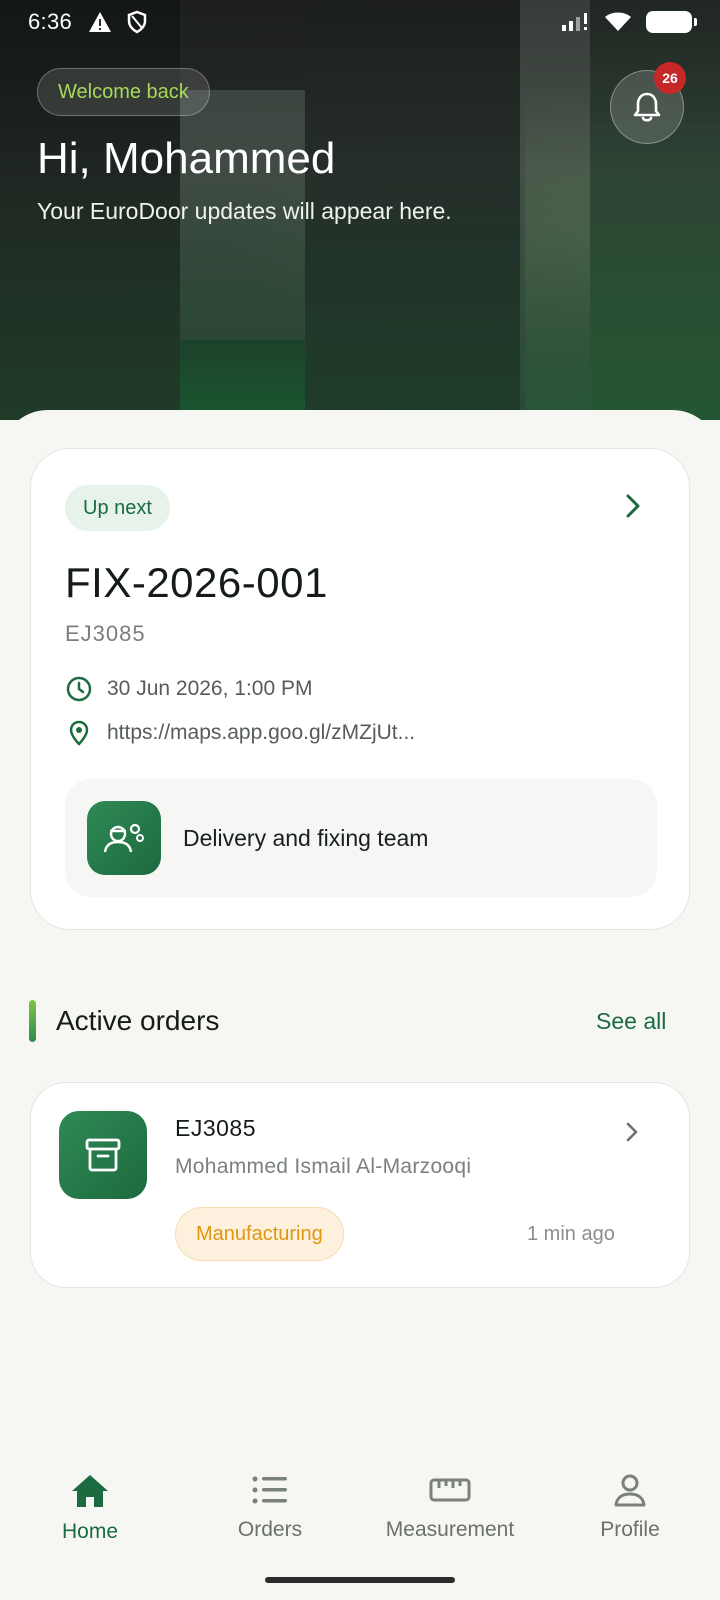 This screenshot has height=1600, width=720. I want to click on nav-label-home: Home, so click(90, 1531).